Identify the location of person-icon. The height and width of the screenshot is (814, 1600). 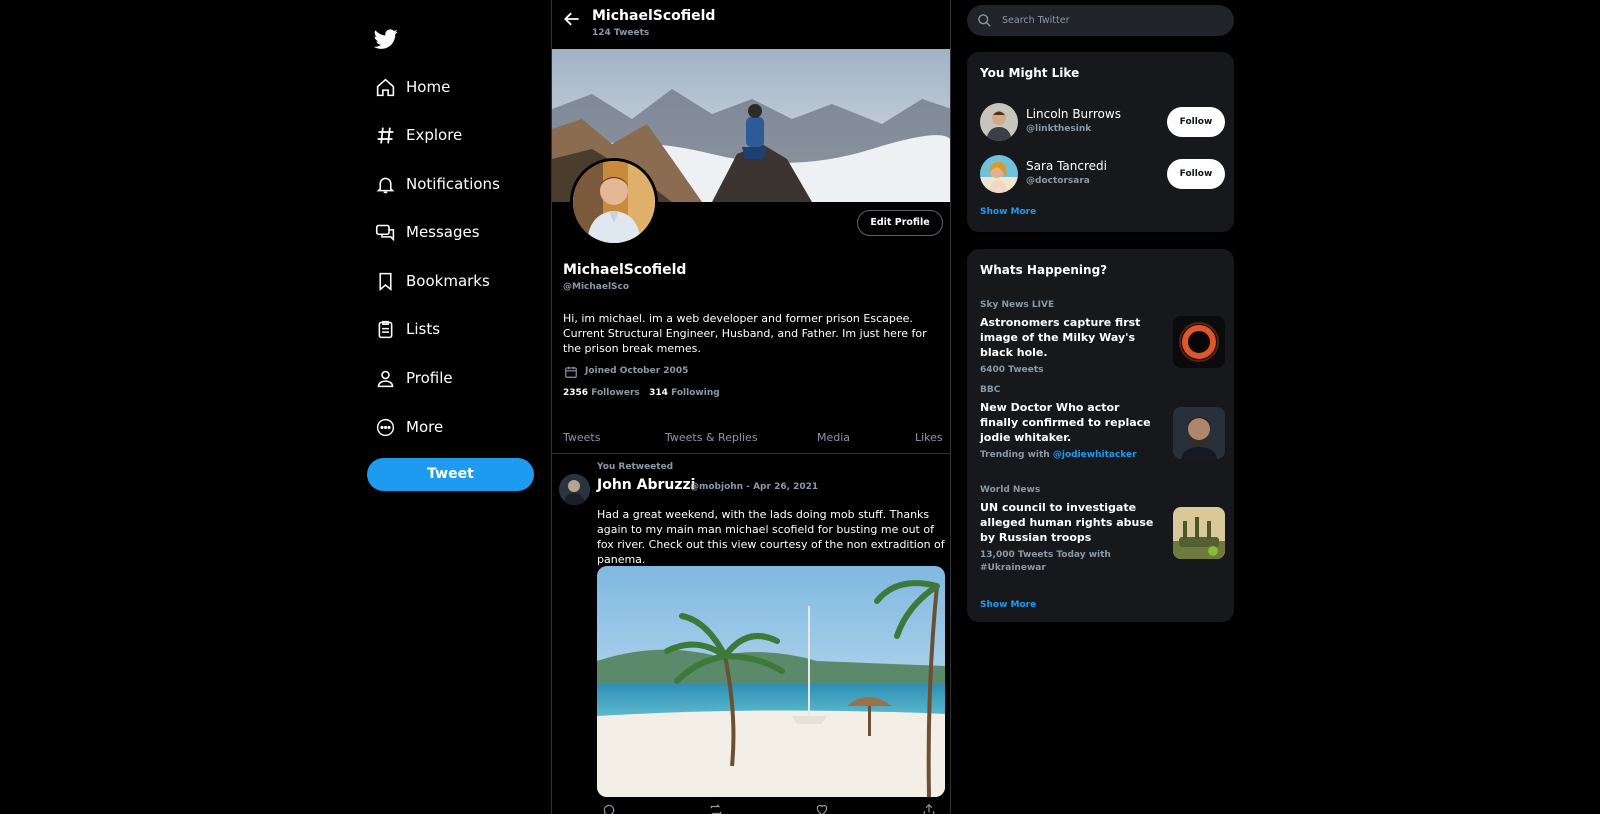
(385, 378).